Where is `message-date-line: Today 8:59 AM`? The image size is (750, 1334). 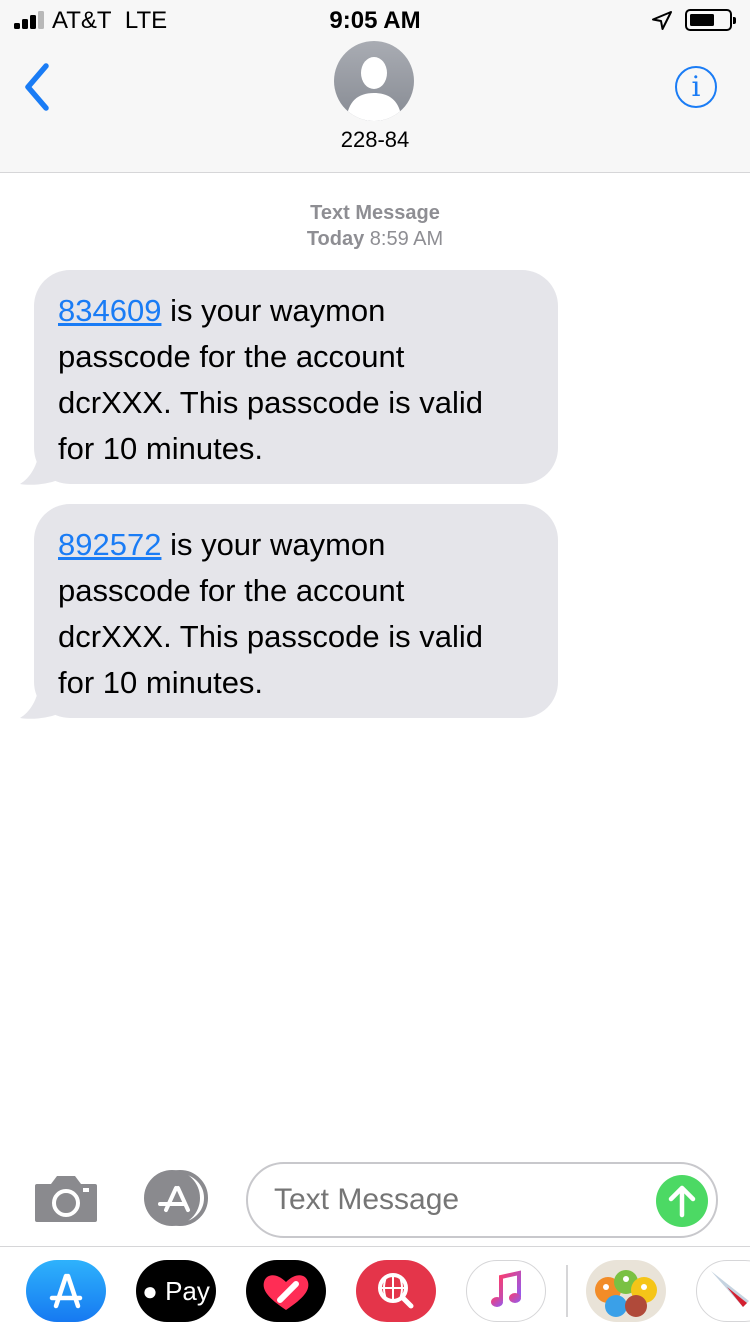
message-date-line: Today 8:59 AM is located at coordinates (375, 239).